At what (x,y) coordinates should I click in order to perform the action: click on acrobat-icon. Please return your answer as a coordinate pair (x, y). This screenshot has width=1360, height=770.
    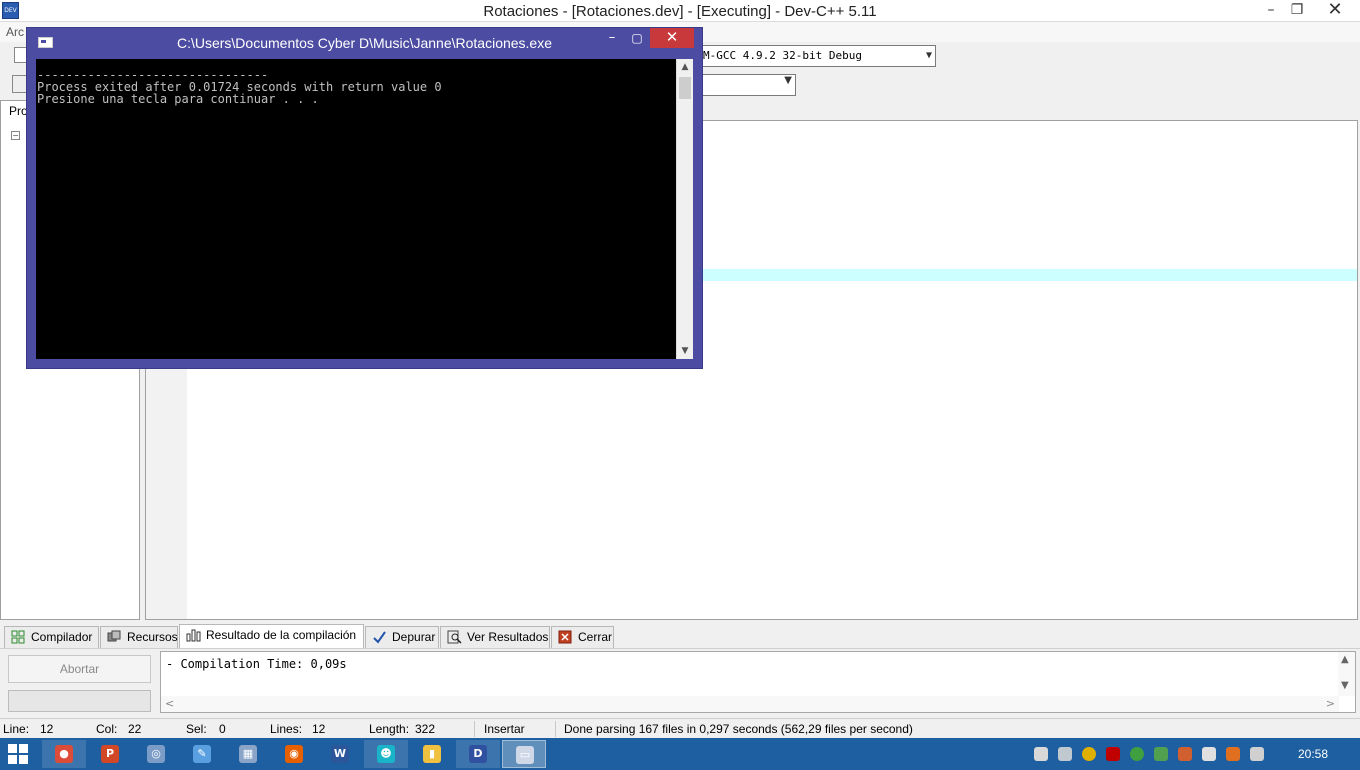
    Looking at the image, I should click on (1113, 754).